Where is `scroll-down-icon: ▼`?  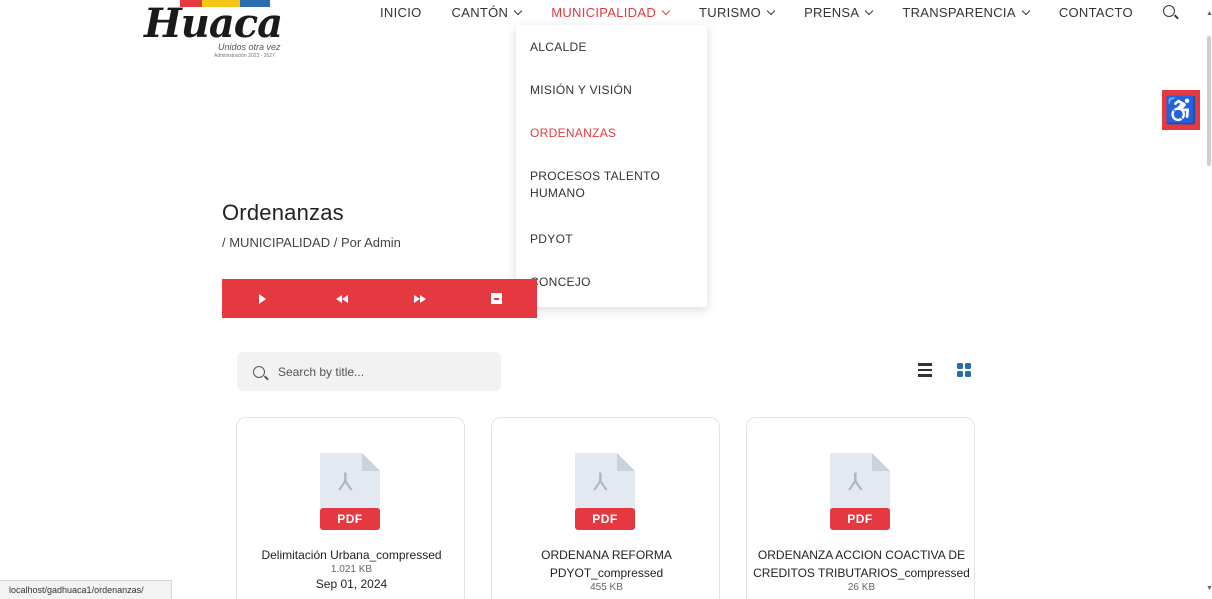 scroll-down-icon: ▼ is located at coordinates (1209, 588).